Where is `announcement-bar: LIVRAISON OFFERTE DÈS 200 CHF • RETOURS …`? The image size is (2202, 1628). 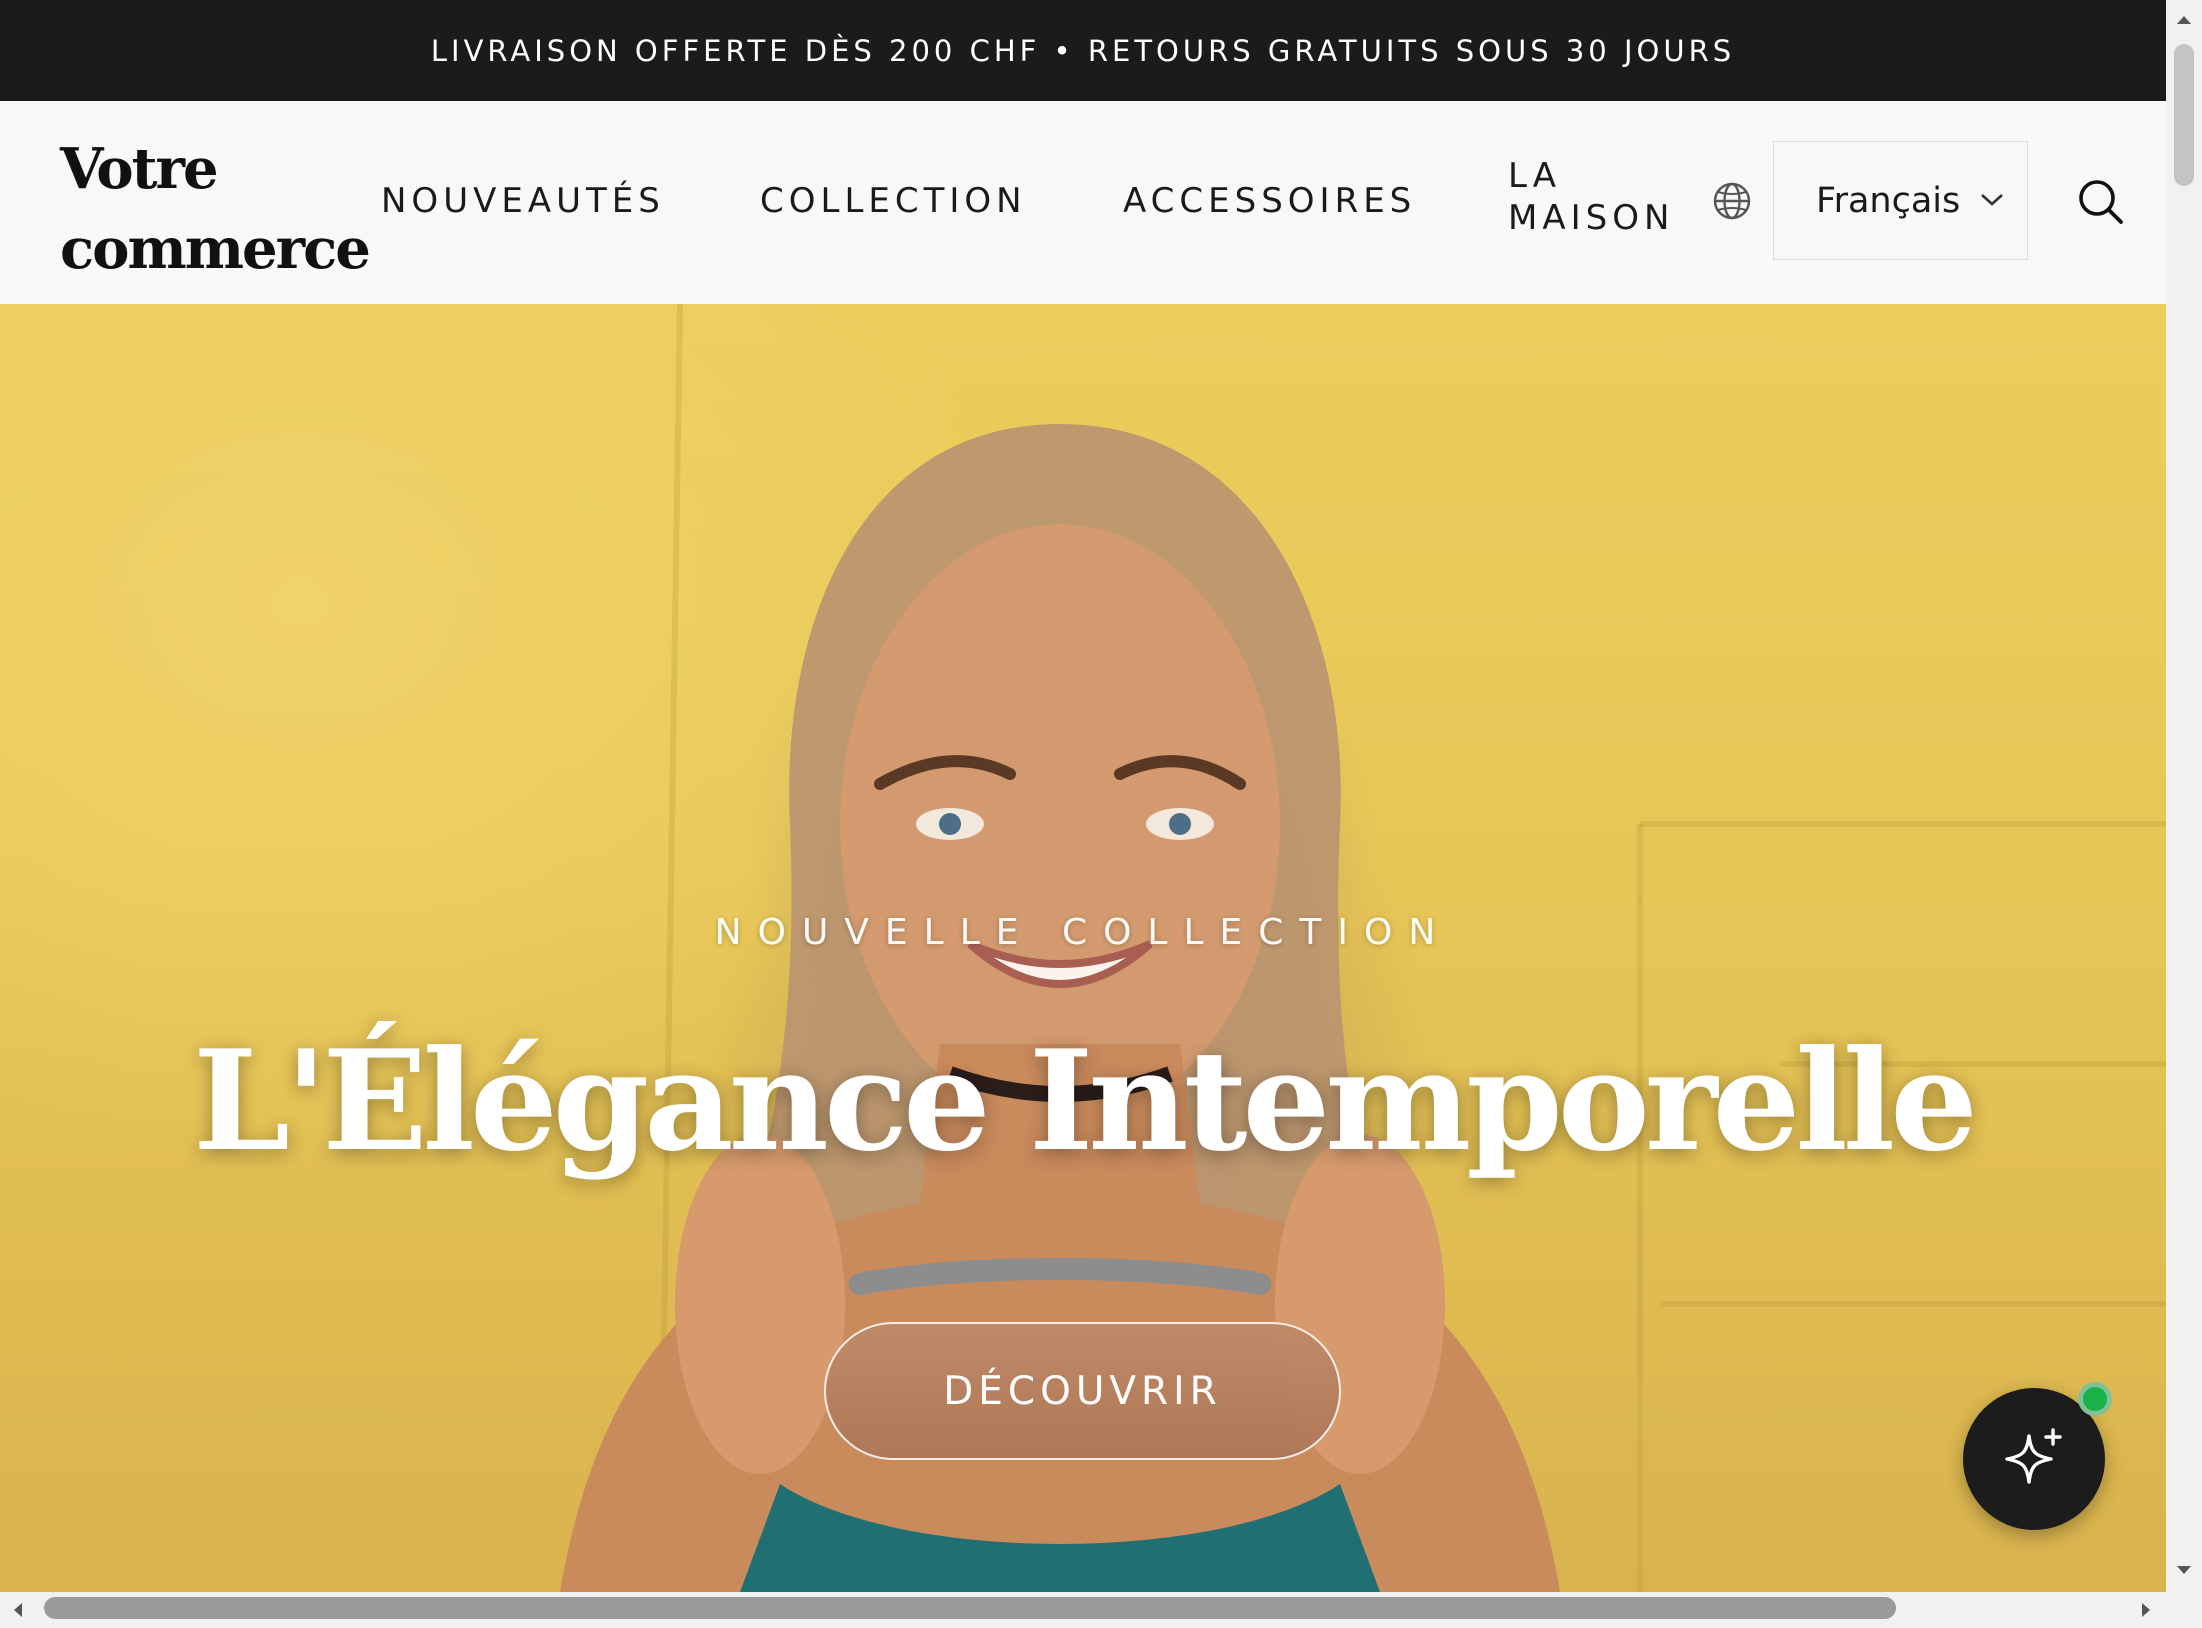 announcement-bar: LIVRAISON OFFERTE DÈS 200 CHF • RETOURS … is located at coordinates (1083, 50).